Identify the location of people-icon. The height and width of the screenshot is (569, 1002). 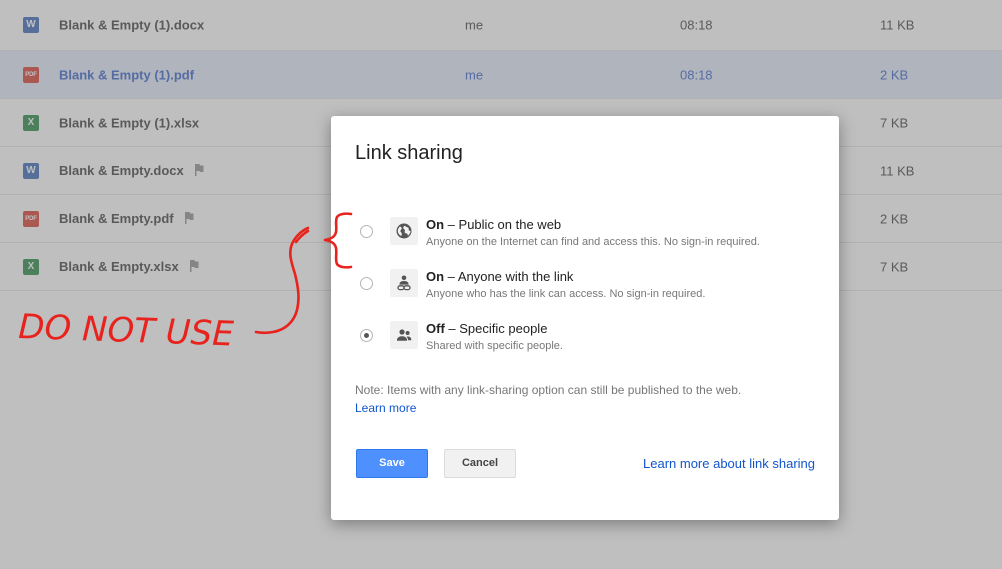
(404, 335).